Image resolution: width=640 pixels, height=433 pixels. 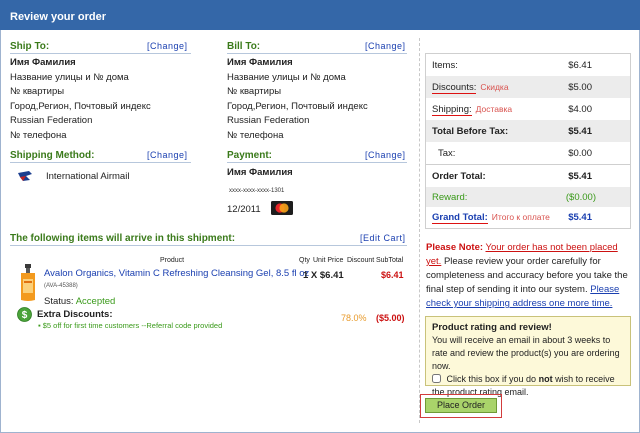 What do you see at coordinates (80, 106) in the screenshot?
I see `ship-to-line: Город,Регион, Почтовый индекс` at bounding box center [80, 106].